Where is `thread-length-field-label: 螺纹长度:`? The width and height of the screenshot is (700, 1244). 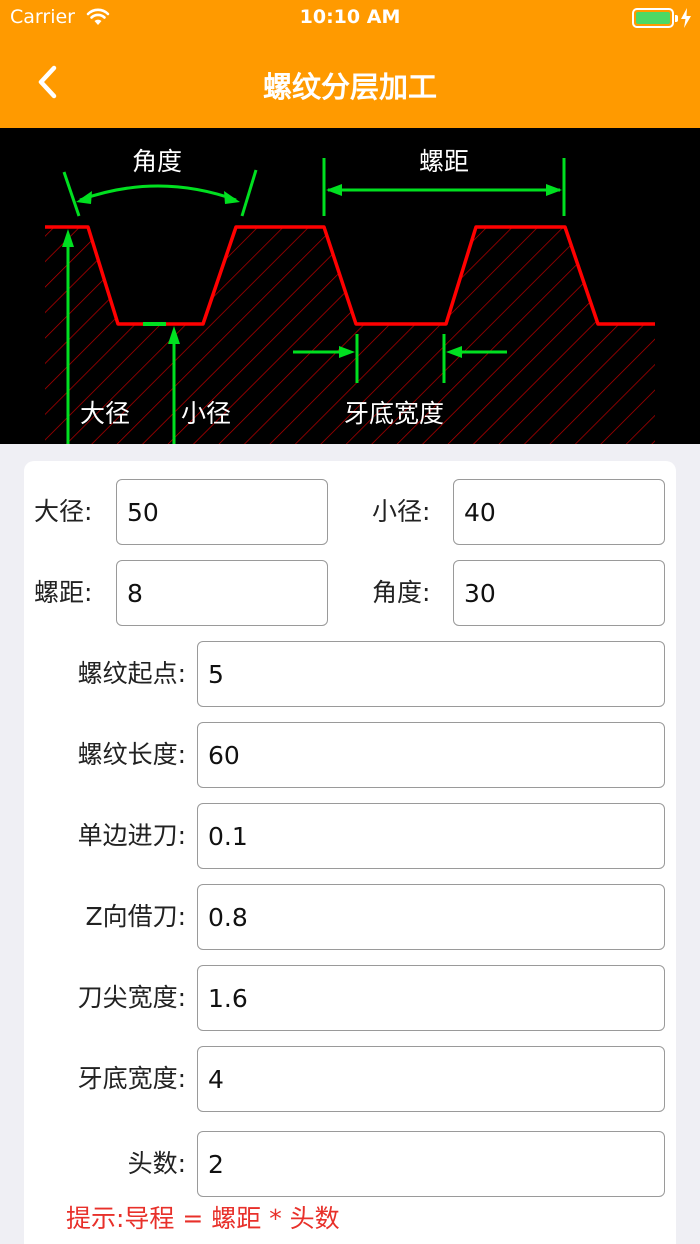 thread-length-field-label: 螺纹长度: is located at coordinates (131, 754).